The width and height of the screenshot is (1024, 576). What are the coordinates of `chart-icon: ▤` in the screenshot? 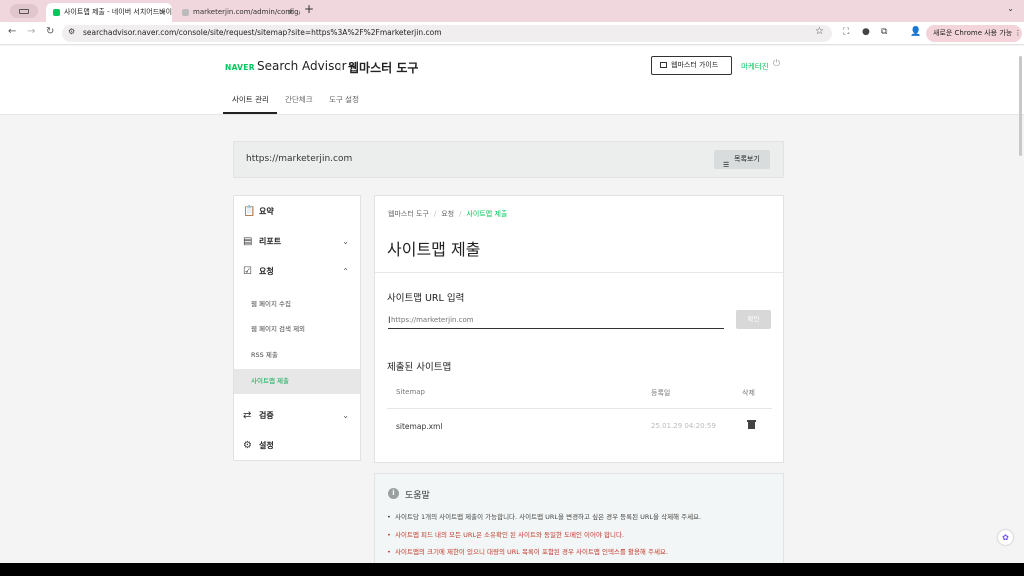 It's located at (248, 241).